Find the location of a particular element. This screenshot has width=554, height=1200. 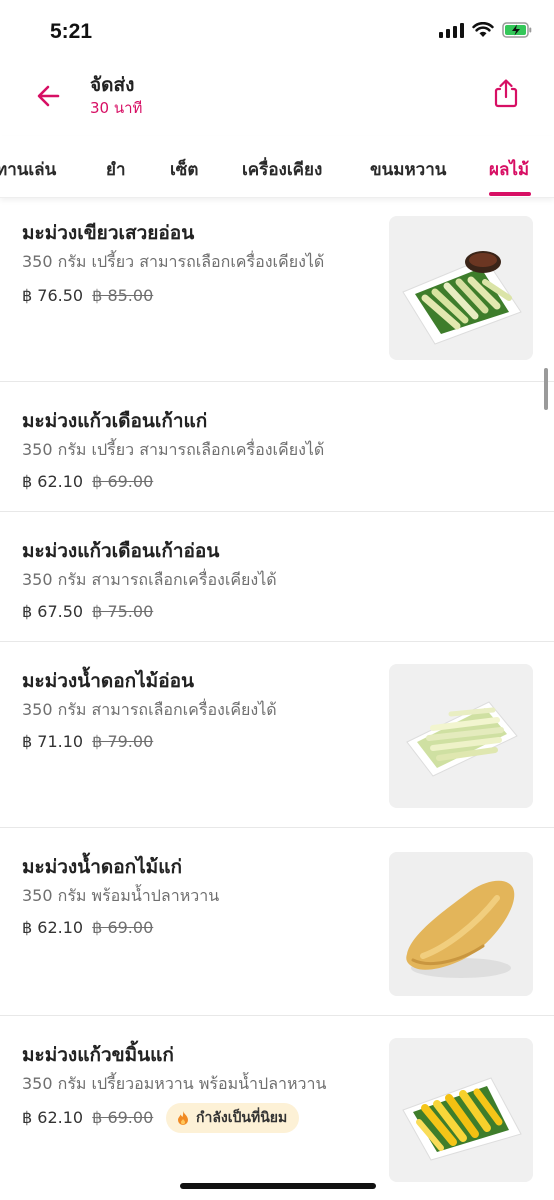

popular-badge: กำลังเป็นที่นิยม is located at coordinates (233, 1118).